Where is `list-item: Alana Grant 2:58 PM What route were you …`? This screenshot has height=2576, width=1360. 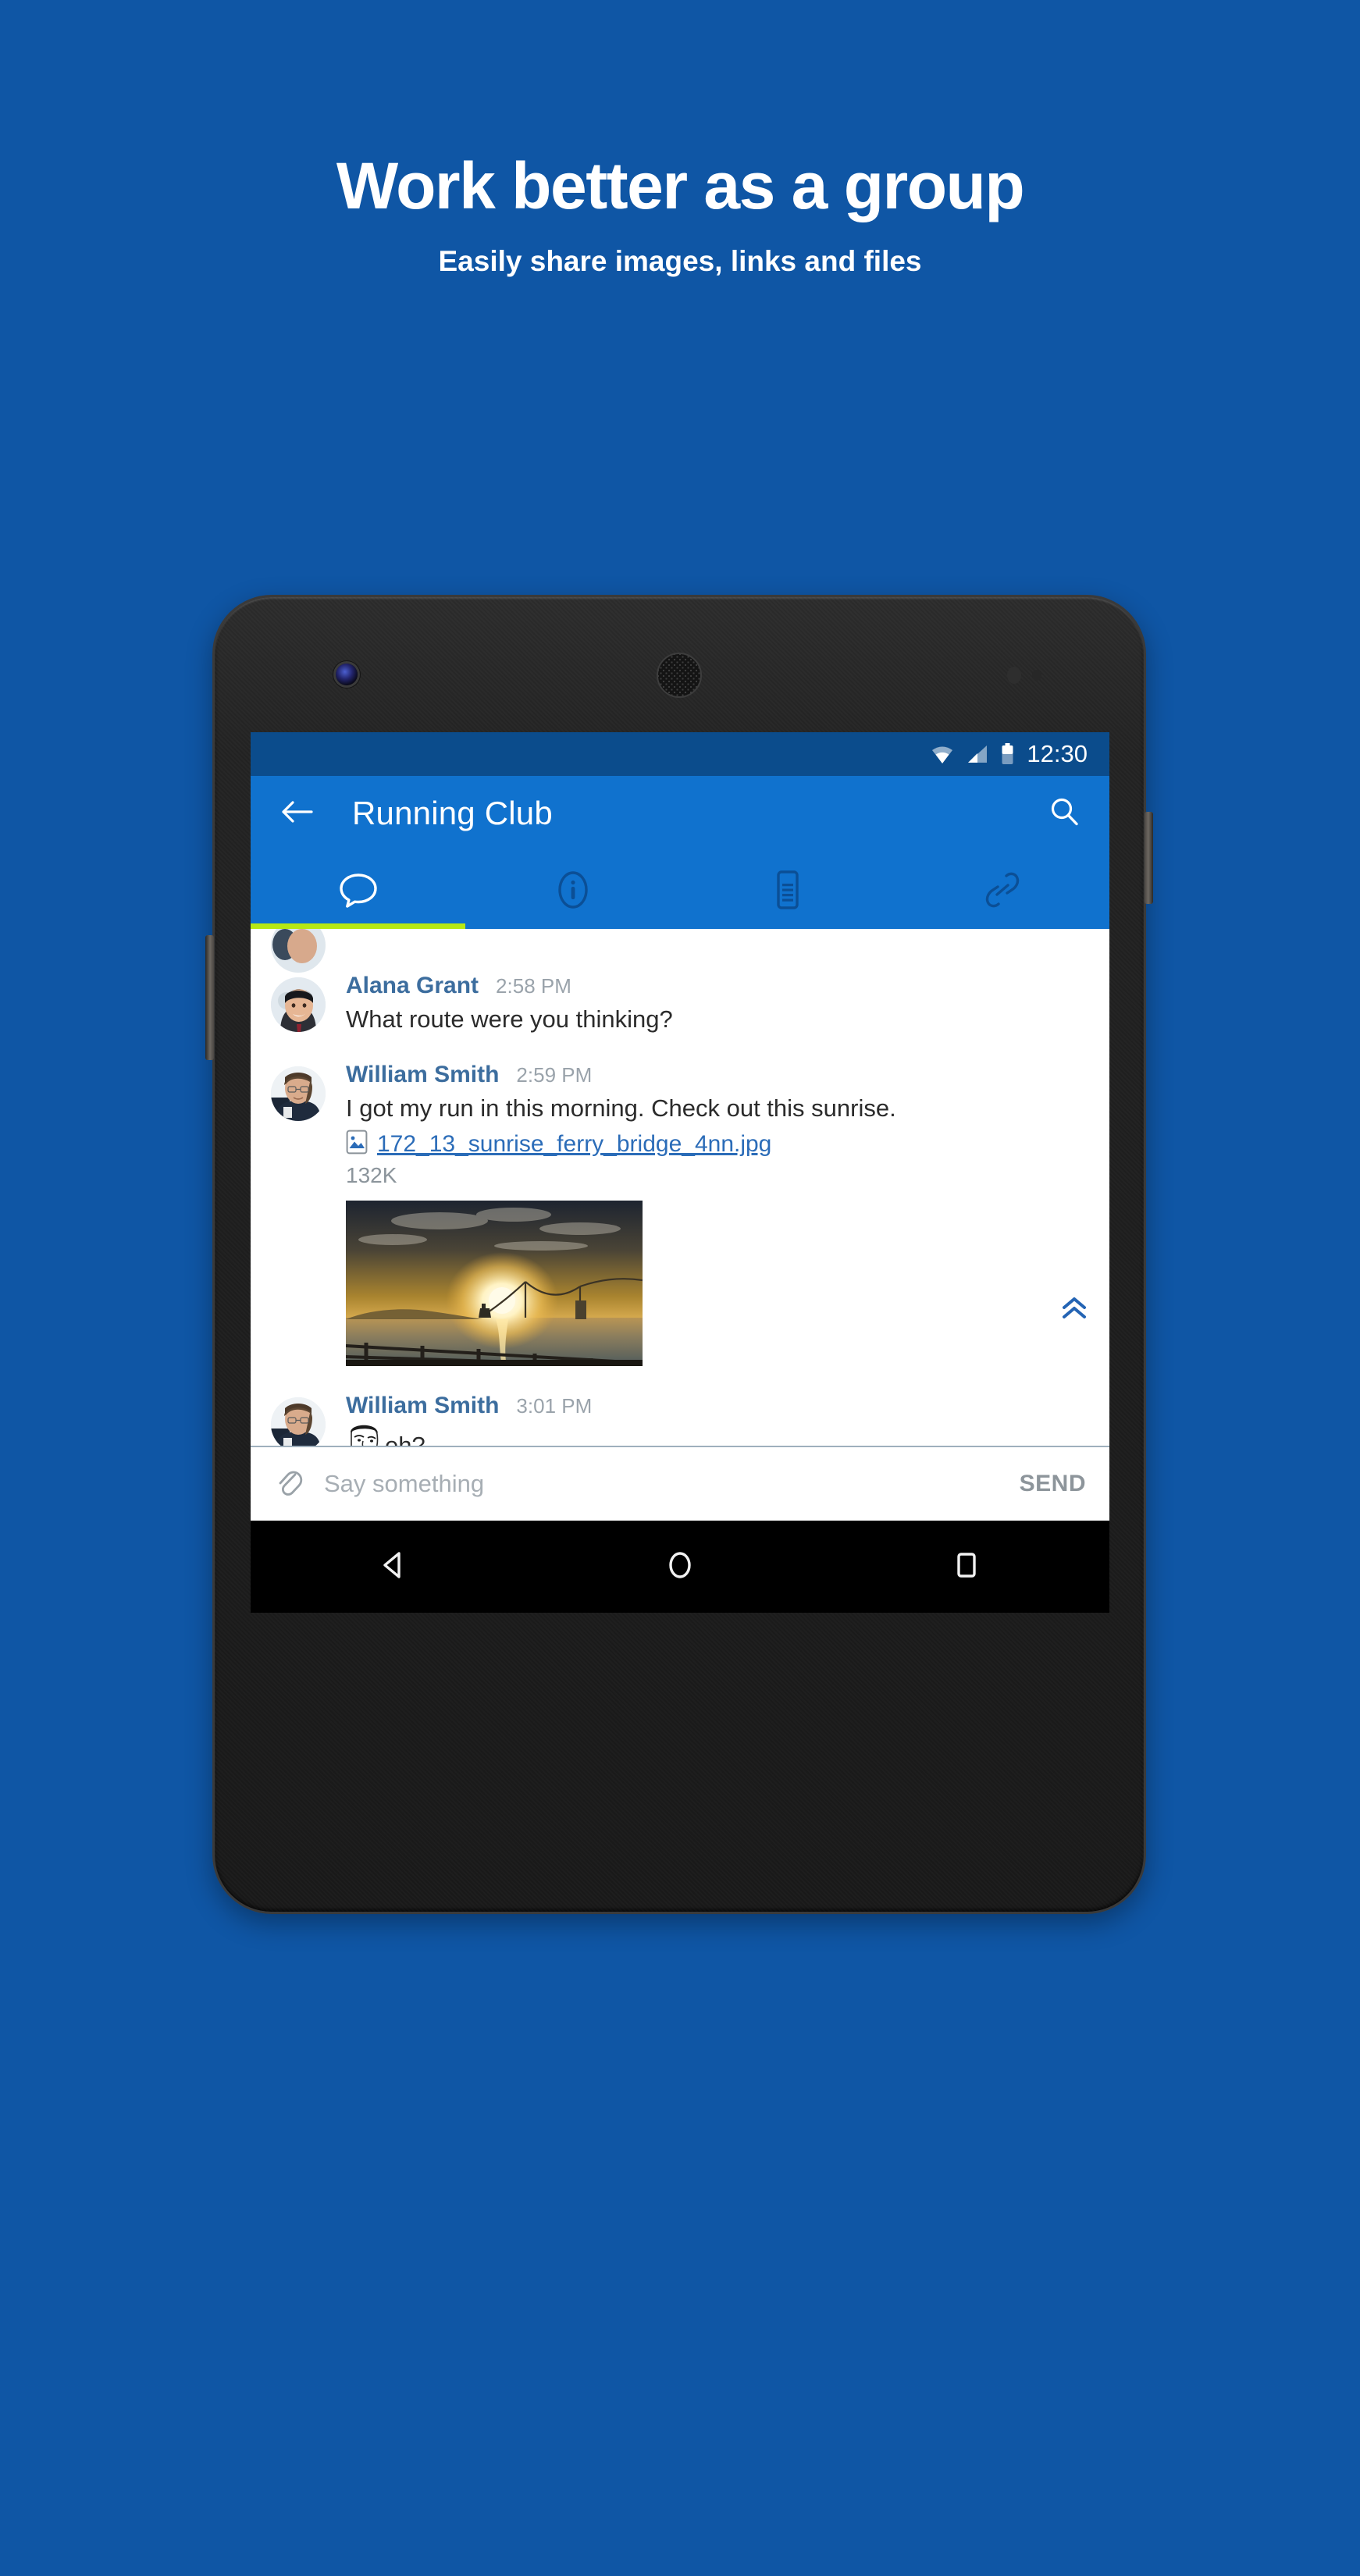
list-item: Alana Grant 2:58 PM What route were you … is located at coordinates (680, 1004).